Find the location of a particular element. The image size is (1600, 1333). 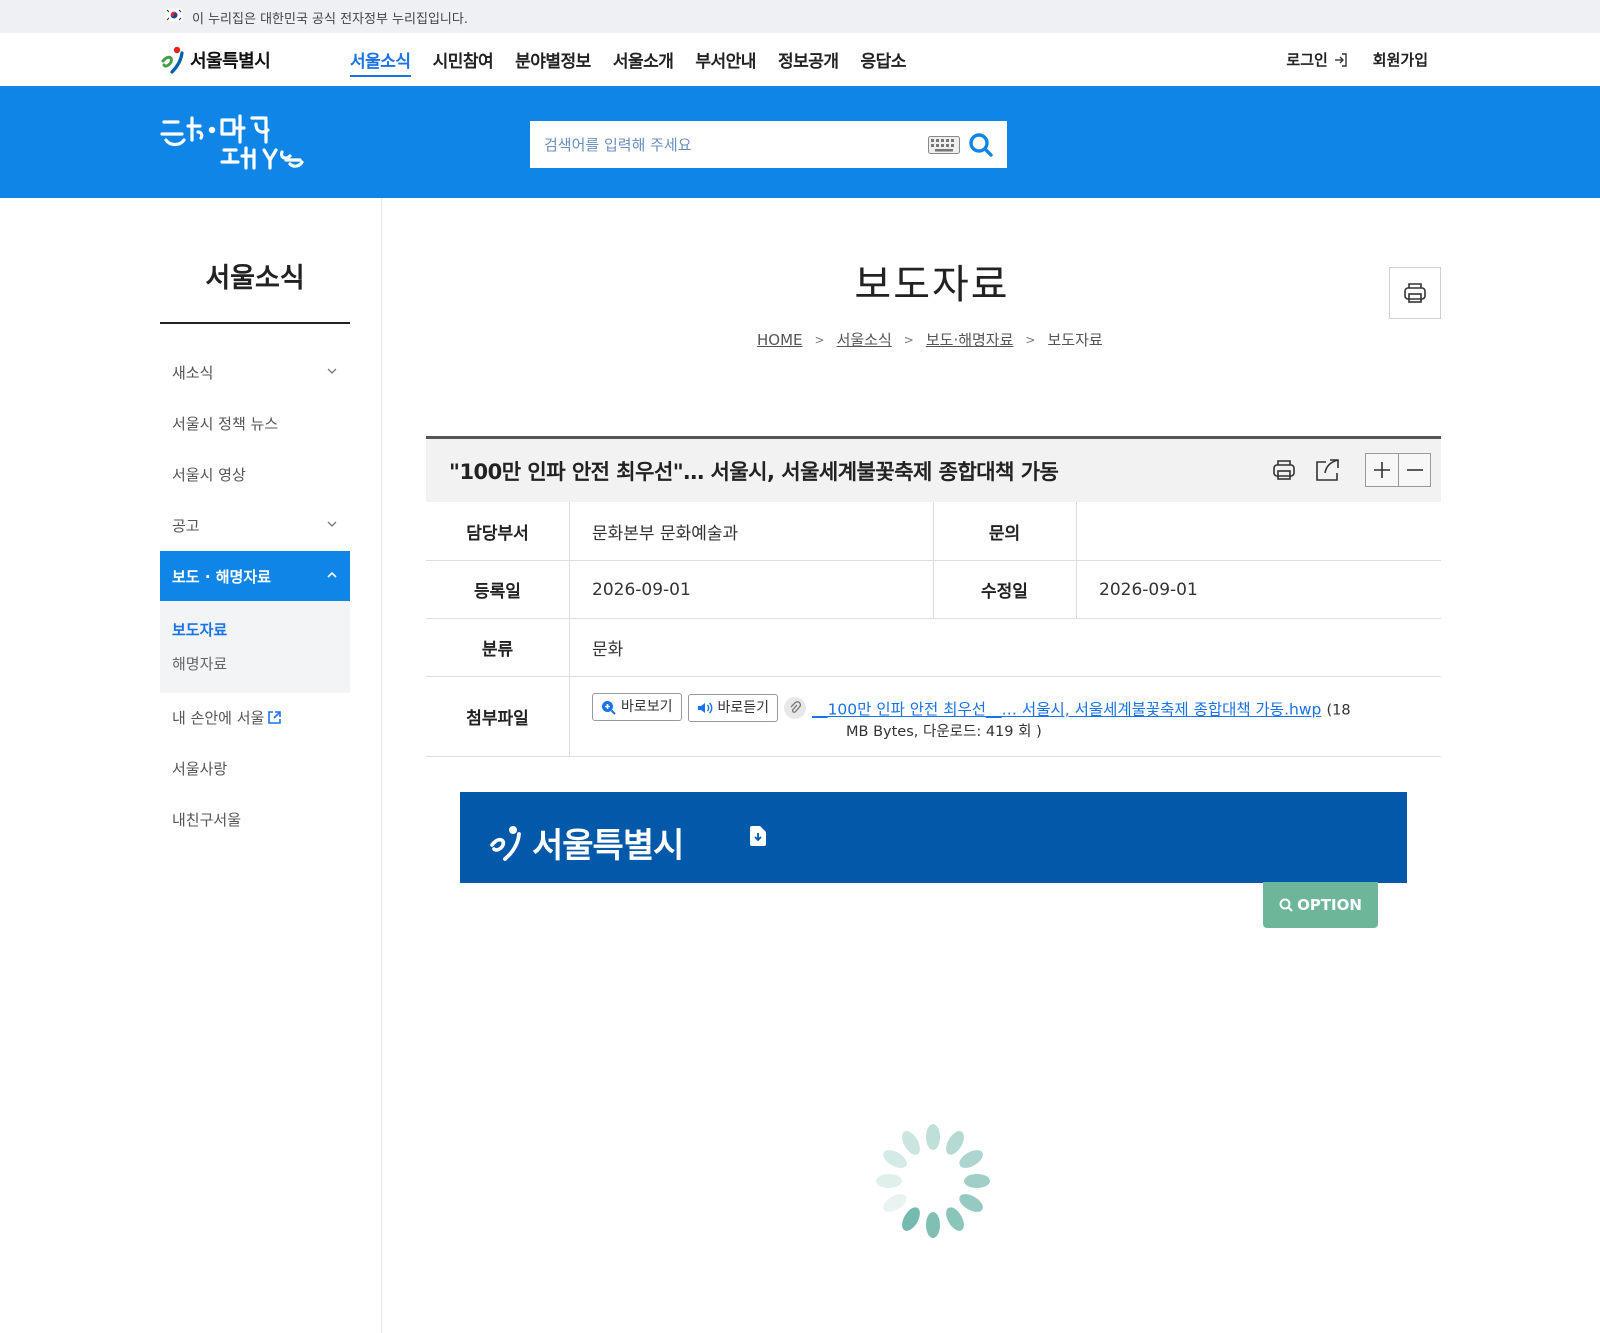

submenu-clarification: 해명자료 is located at coordinates (199, 663).